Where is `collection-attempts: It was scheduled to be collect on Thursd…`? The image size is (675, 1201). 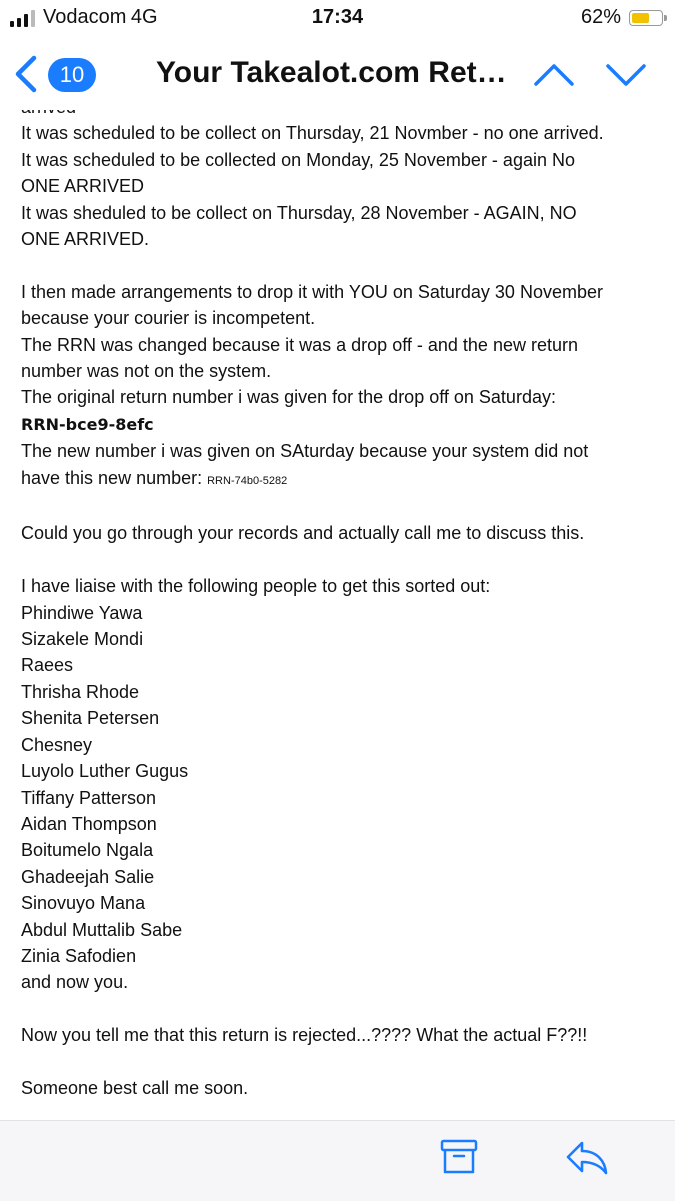 collection-attempts: It was scheduled to be collect on Thursd… is located at coordinates (341, 186).